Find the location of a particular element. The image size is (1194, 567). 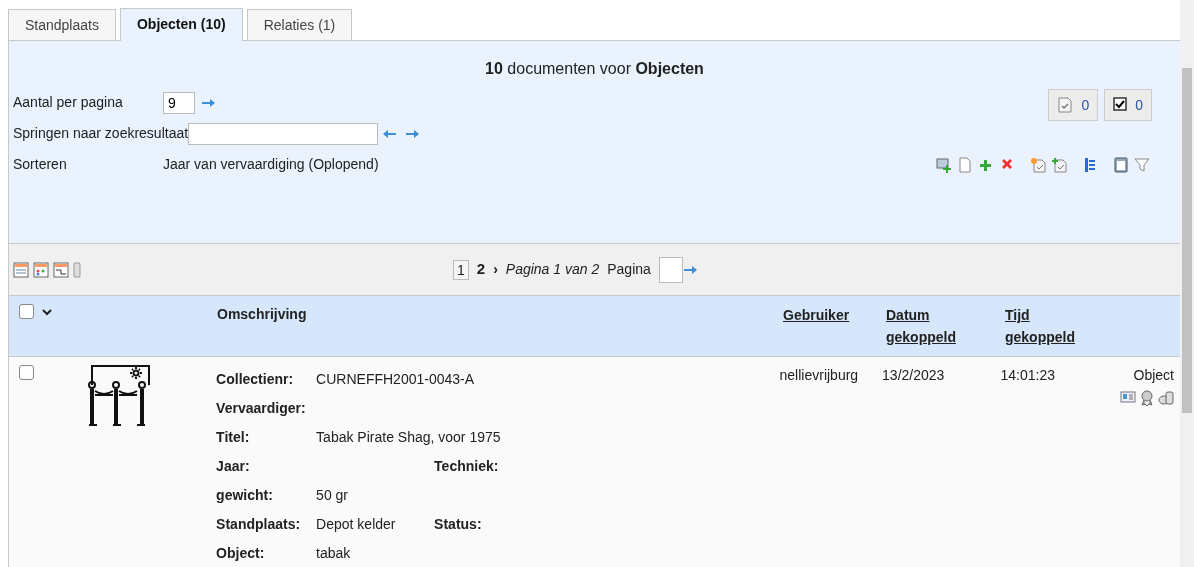

add-document-icon is located at coordinates (1059, 165).